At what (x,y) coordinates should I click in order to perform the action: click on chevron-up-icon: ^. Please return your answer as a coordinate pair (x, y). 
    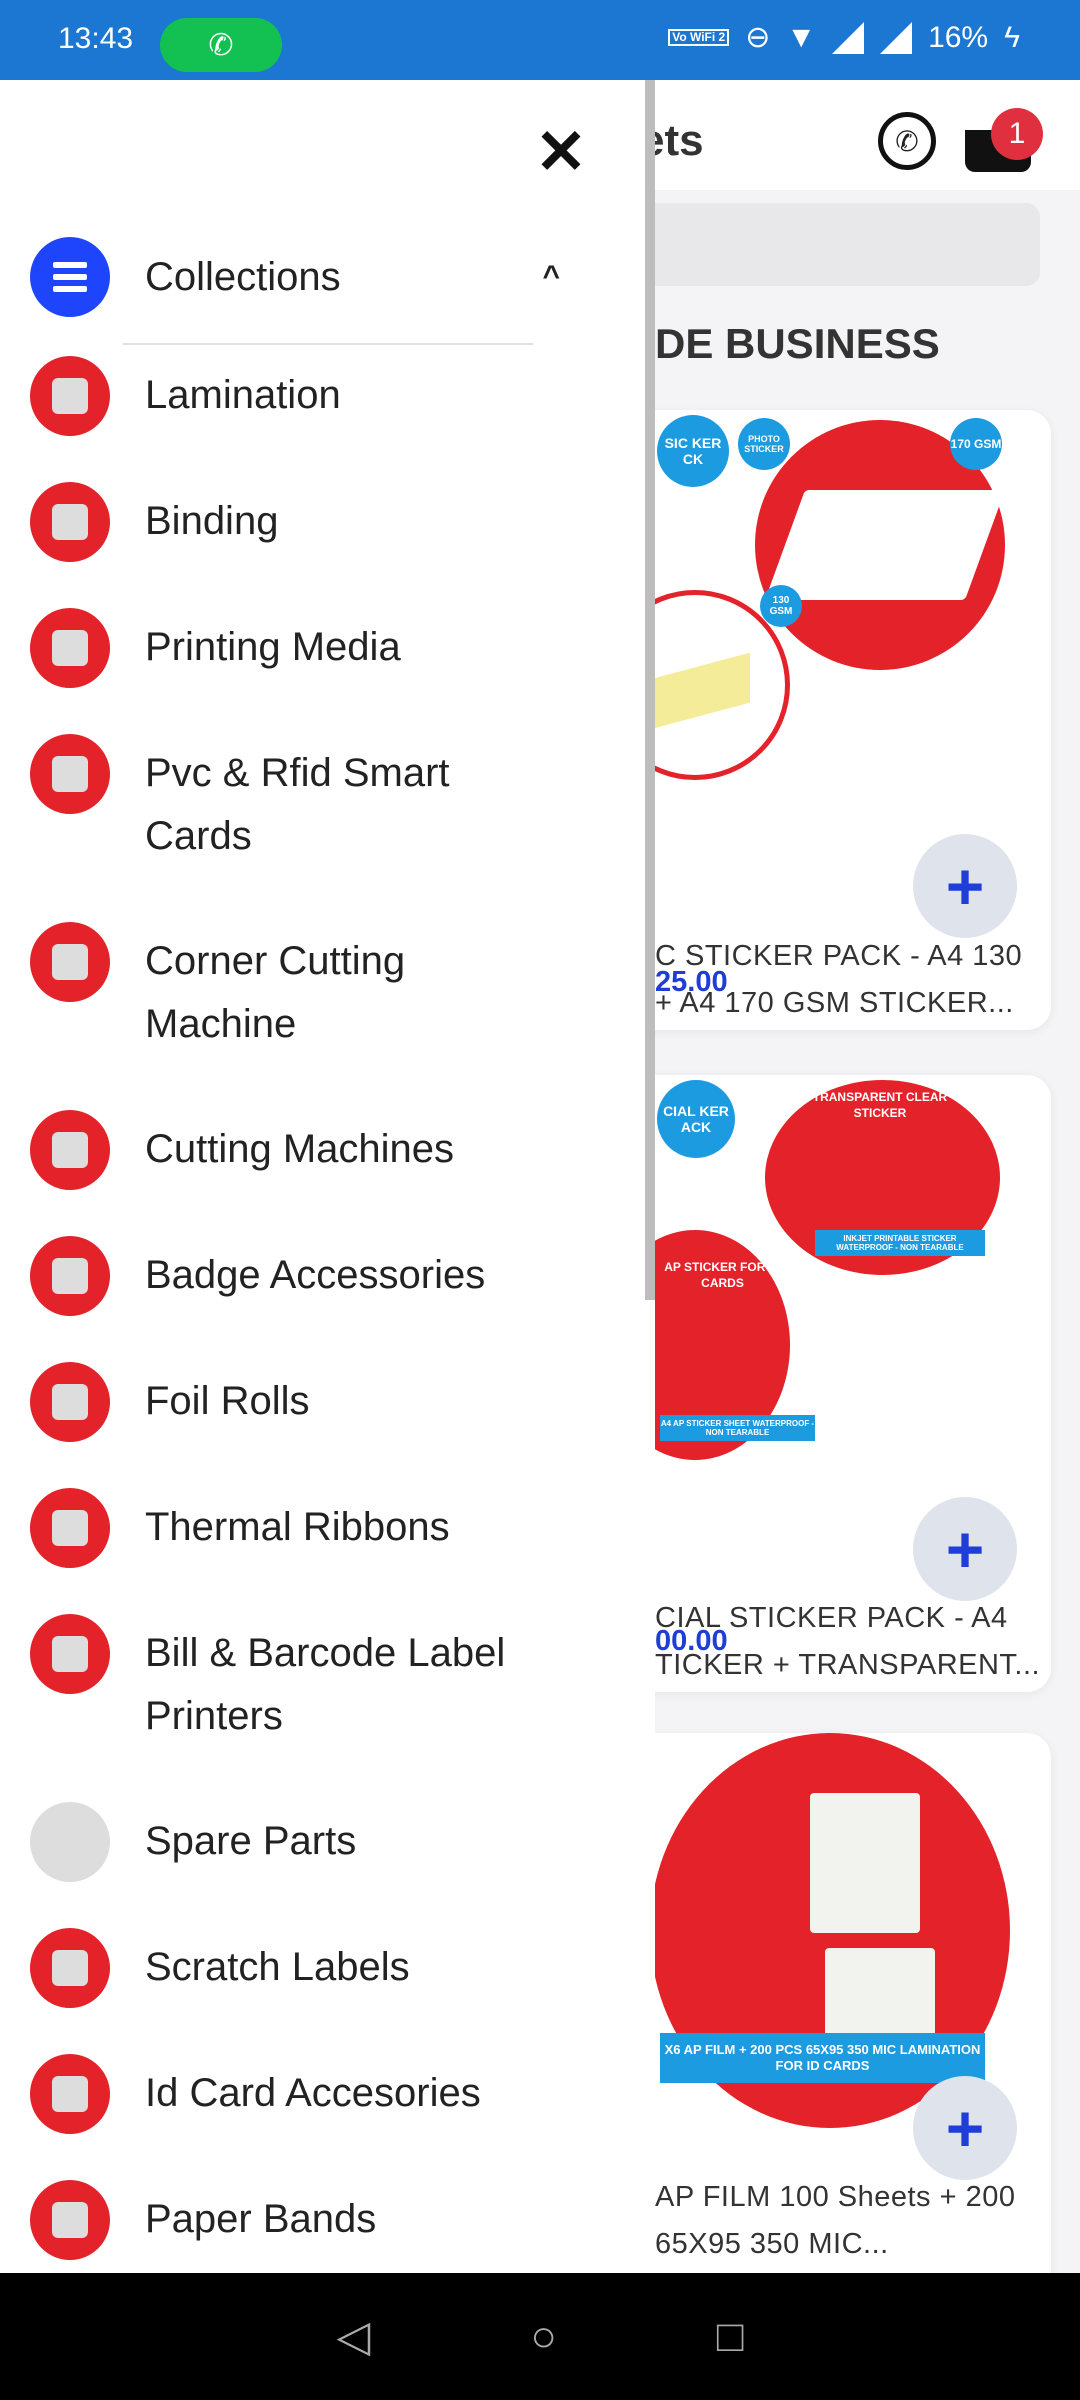
    Looking at the image, I should click on (551, 277).